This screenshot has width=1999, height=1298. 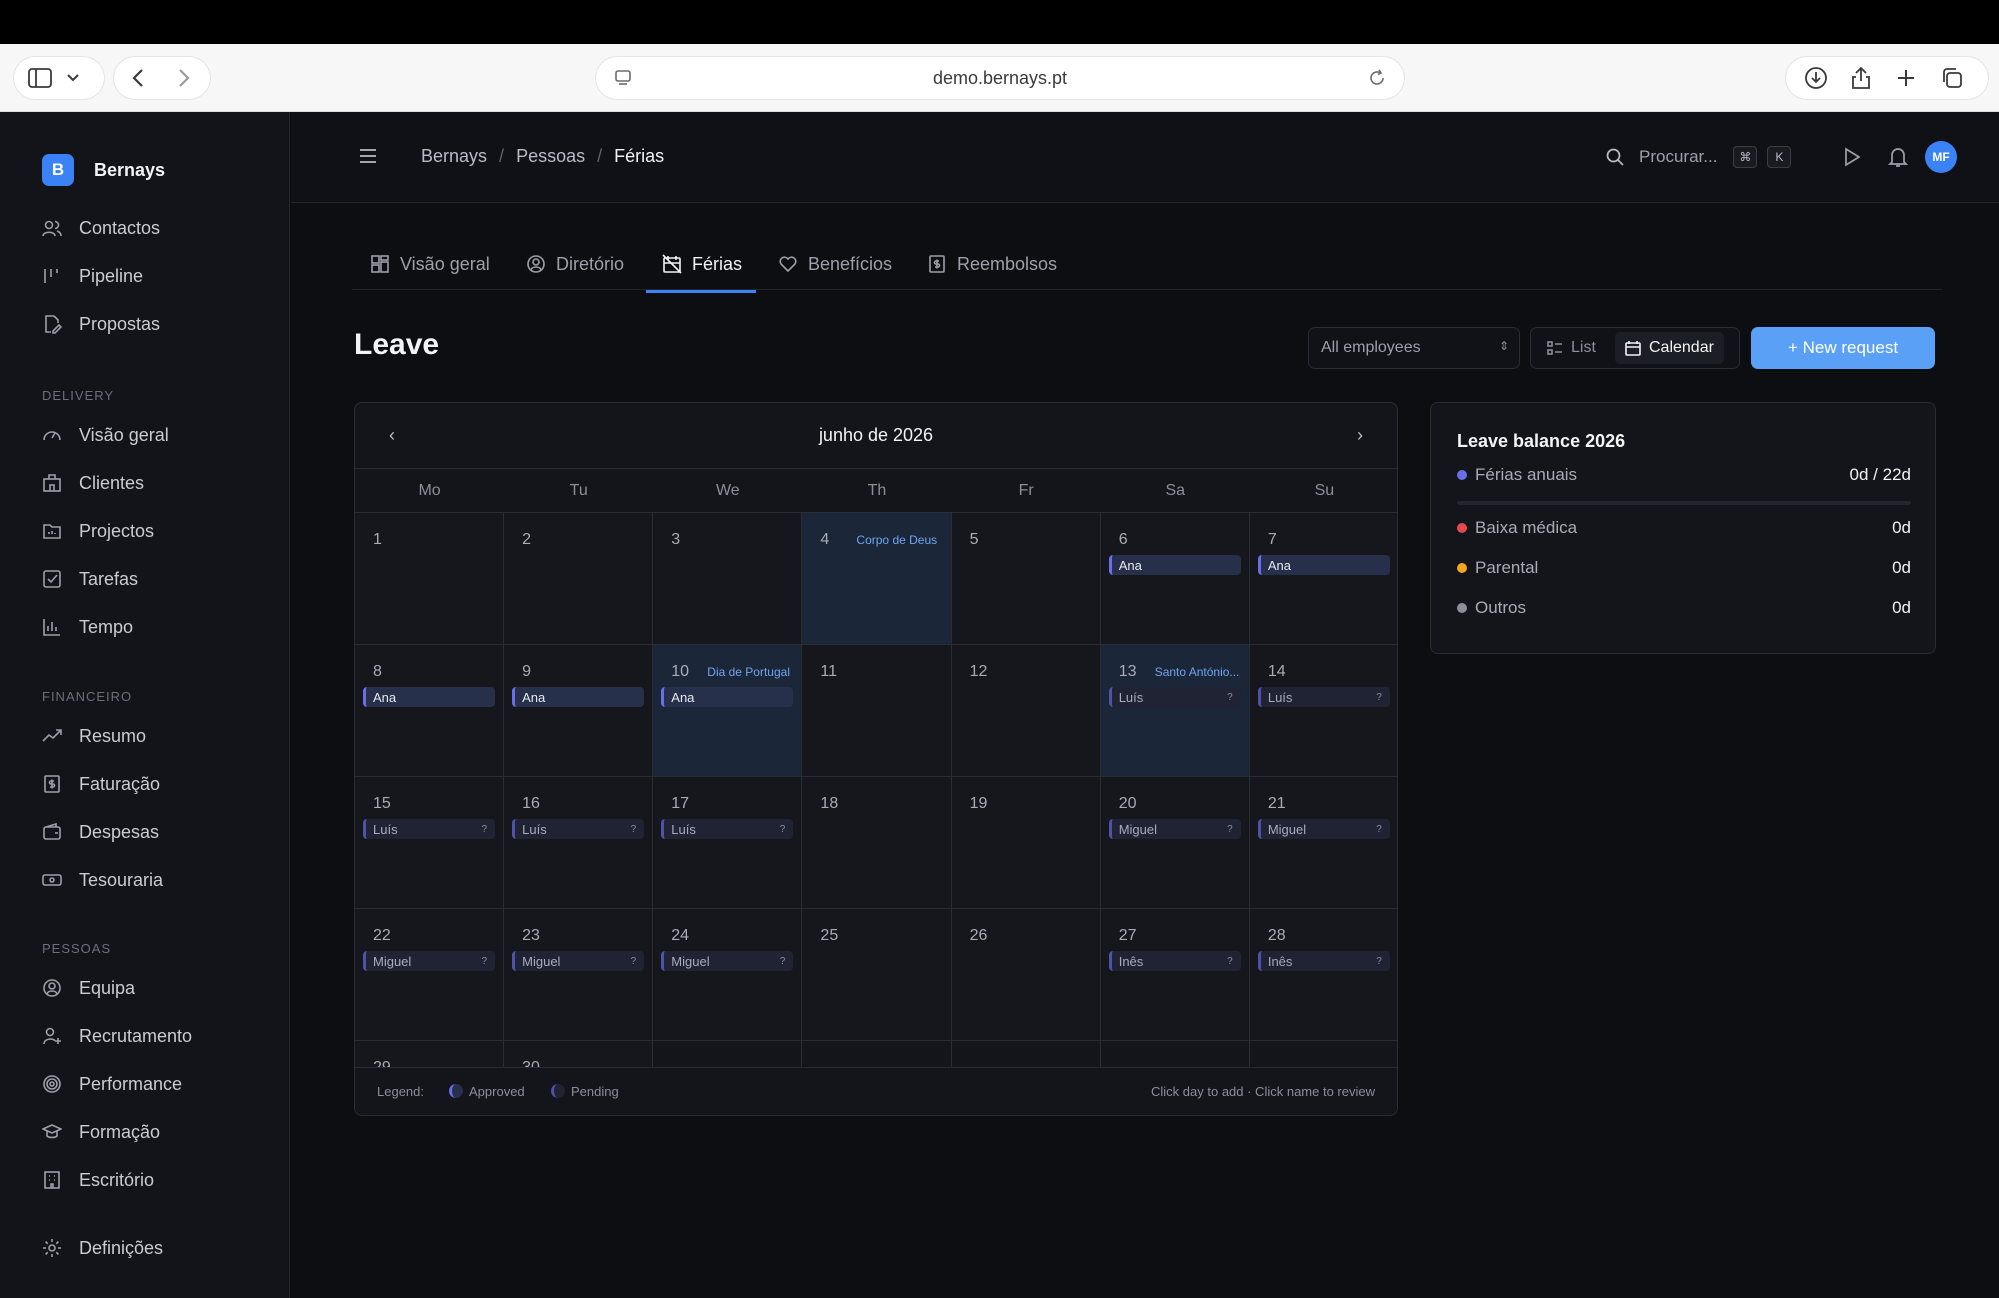 I want to click on share-icon, so click(x=1861, y=78).